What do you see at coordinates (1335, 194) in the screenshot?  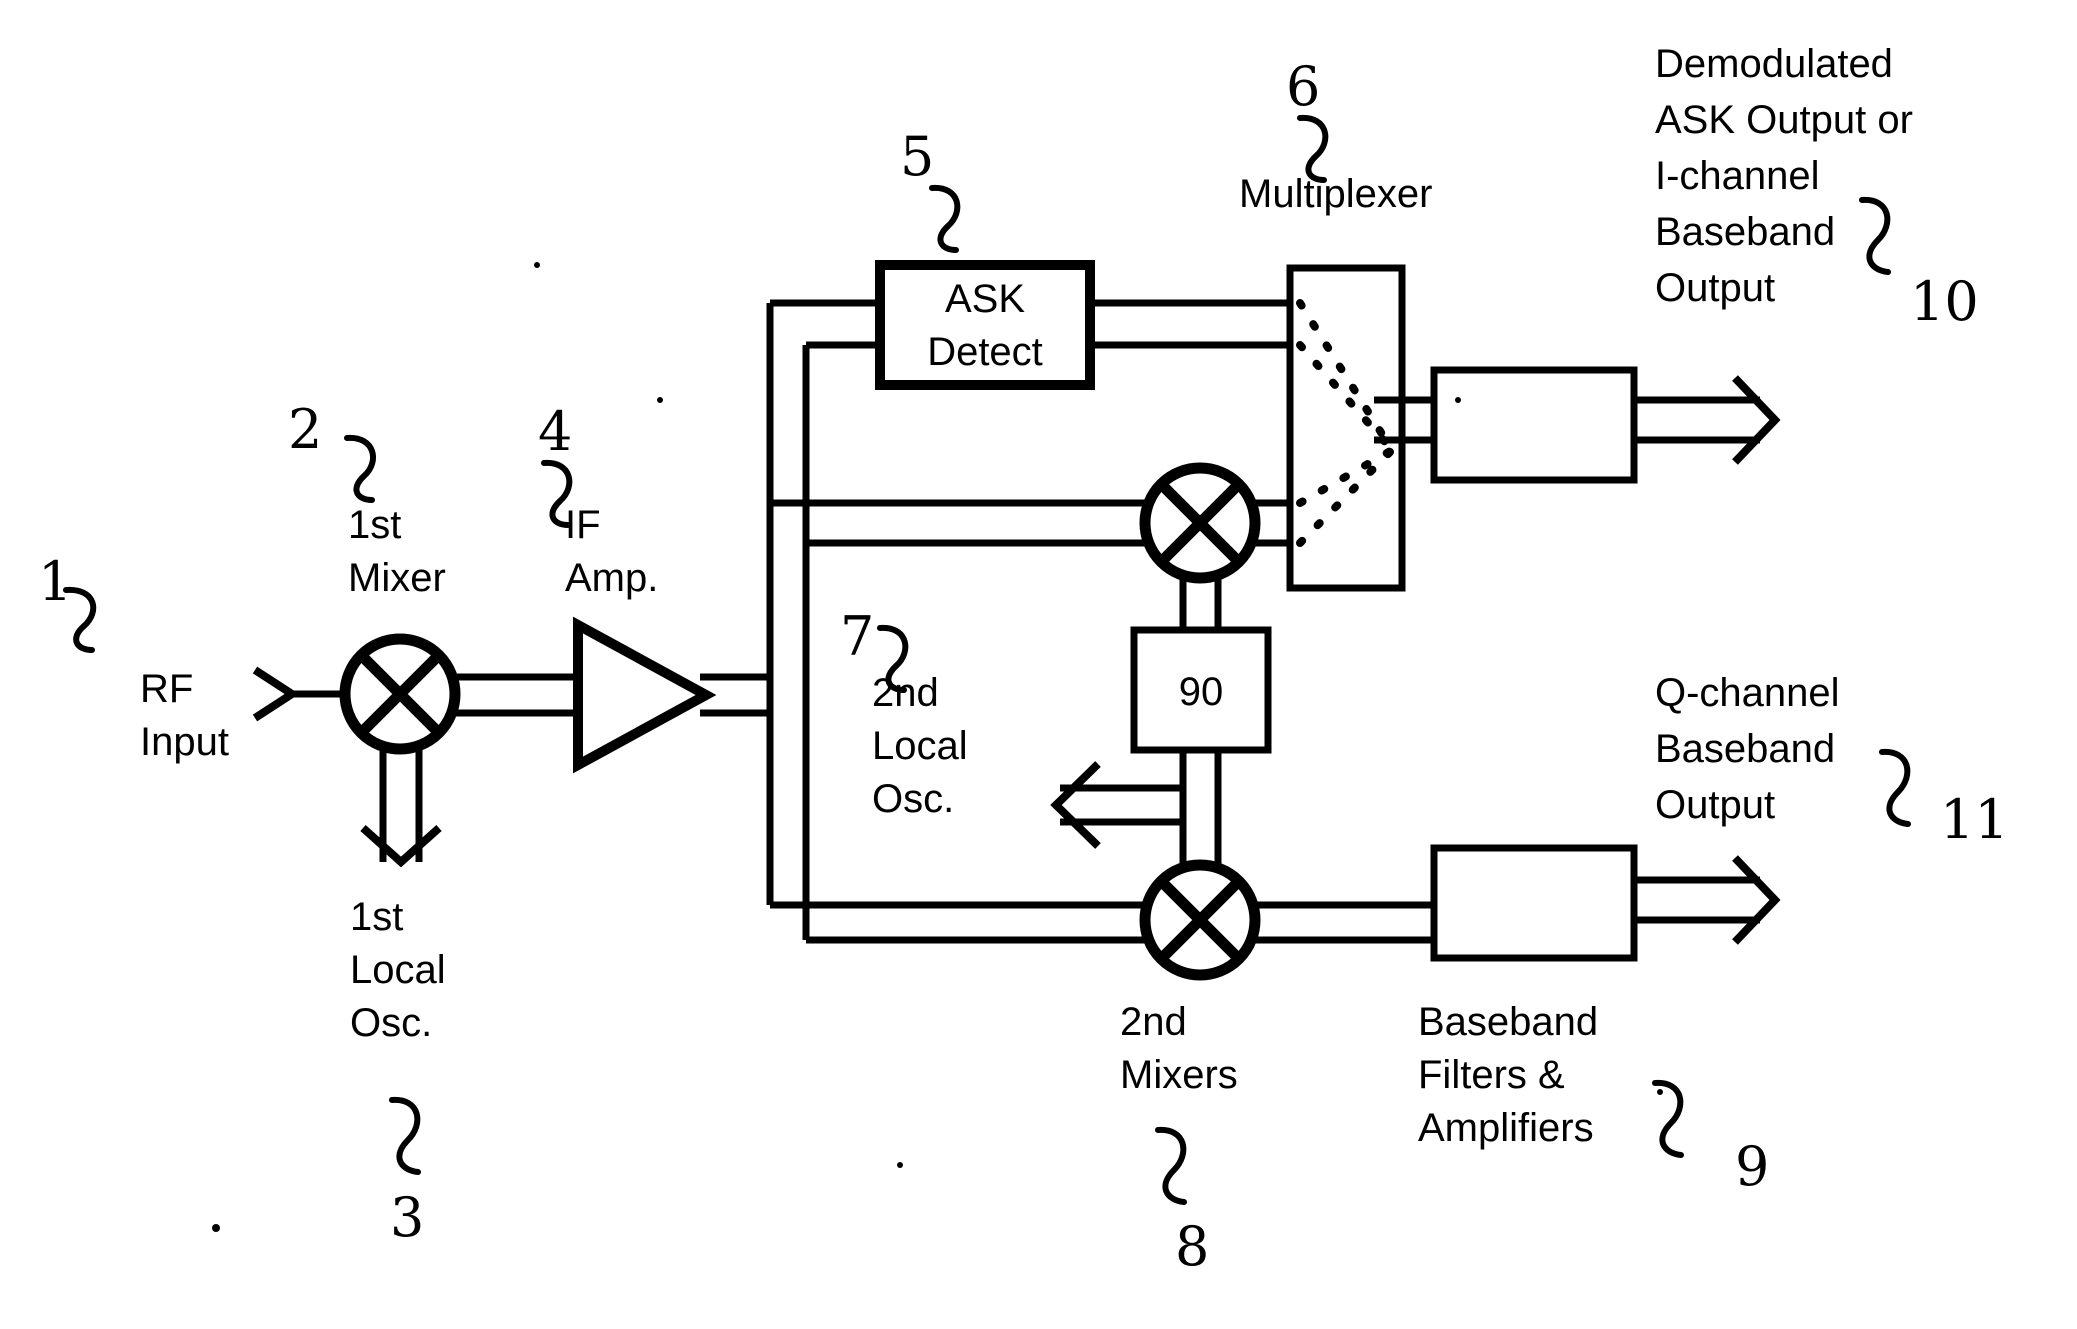 I see `multiplexer-label: Multiplexer` at bounding box center [1335, 194].